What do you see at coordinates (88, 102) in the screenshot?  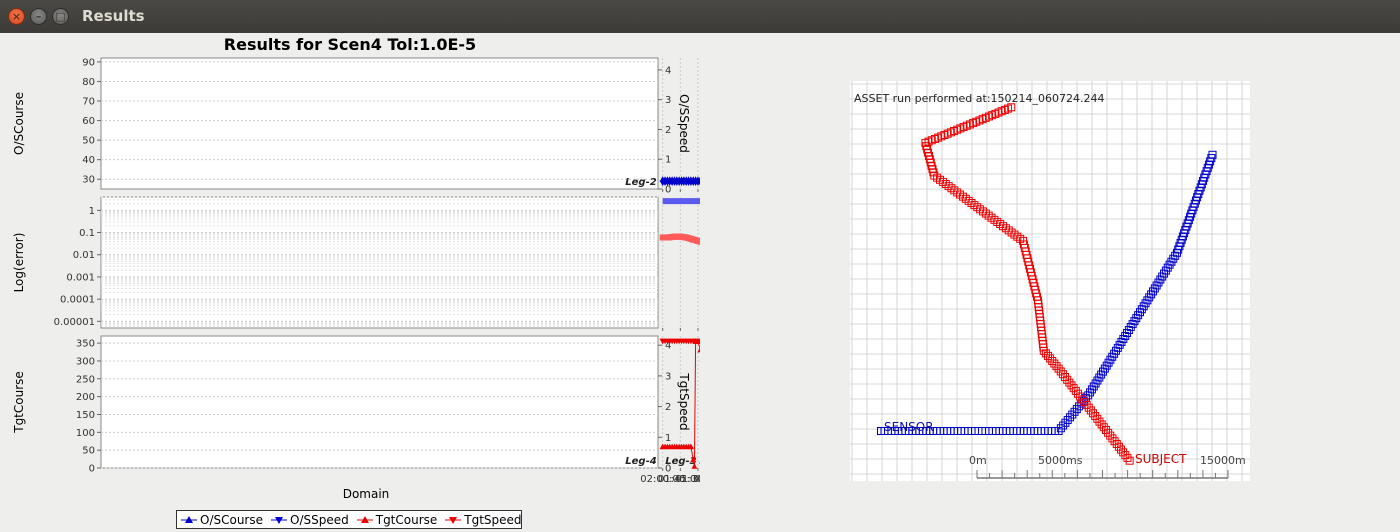 I see `y-tick-label: 70` at bounding box center [88, 102].